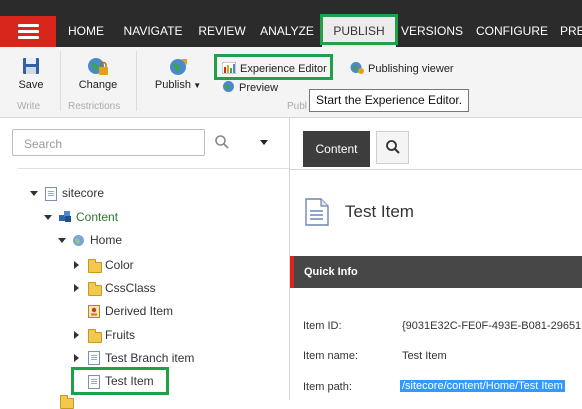 The height and width of the screenshot is (409, 582). What do you see at coordinates (222, 31) in the screenshot?
I see `tab-review: REVIEW` at bounding box center [222, 31].